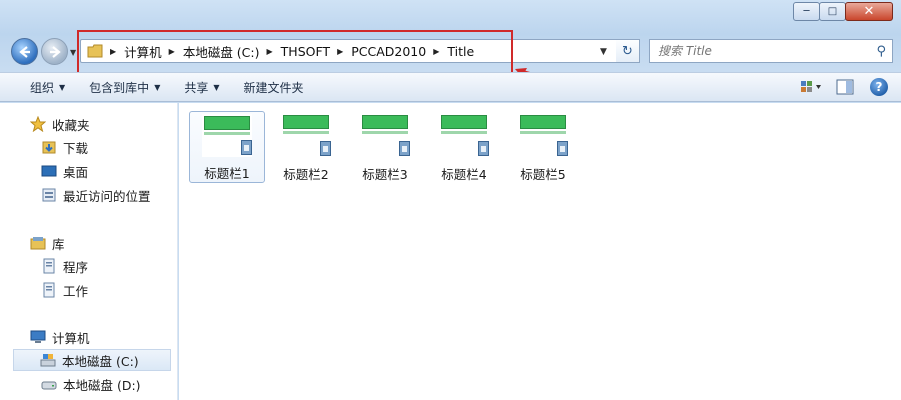  Describe the element at coordinates (767, 51) in the screenshot. I see `search-input` at that location.